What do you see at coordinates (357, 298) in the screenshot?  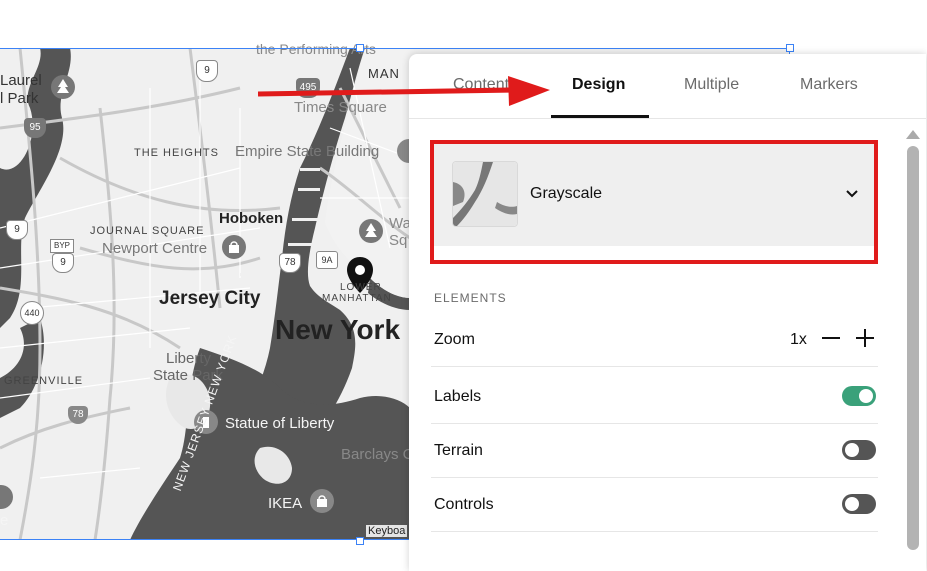 I see `map-label: MANHATTAN` at bounding box center [357, 298].